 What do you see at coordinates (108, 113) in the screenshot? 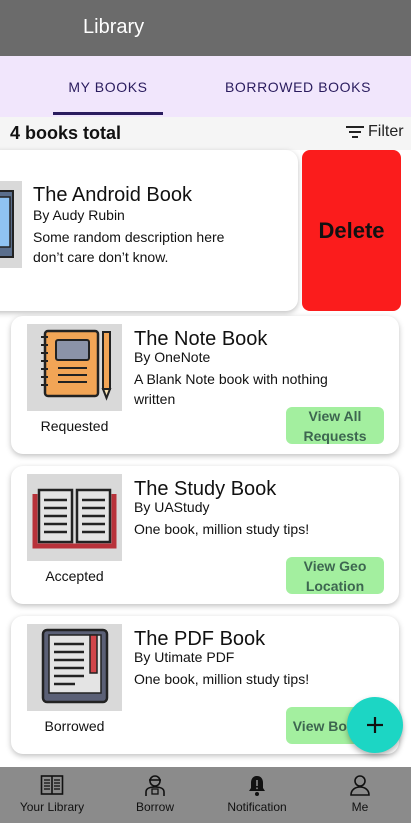
I see `tab-indicator` at bounding box center [108, 113].